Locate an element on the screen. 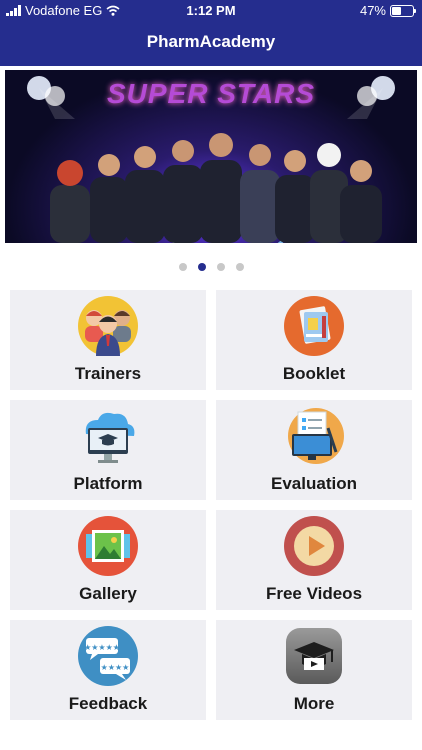  status-bar: Vodafone EG 1:12 PM 47% is located at coordinates (211, 11).